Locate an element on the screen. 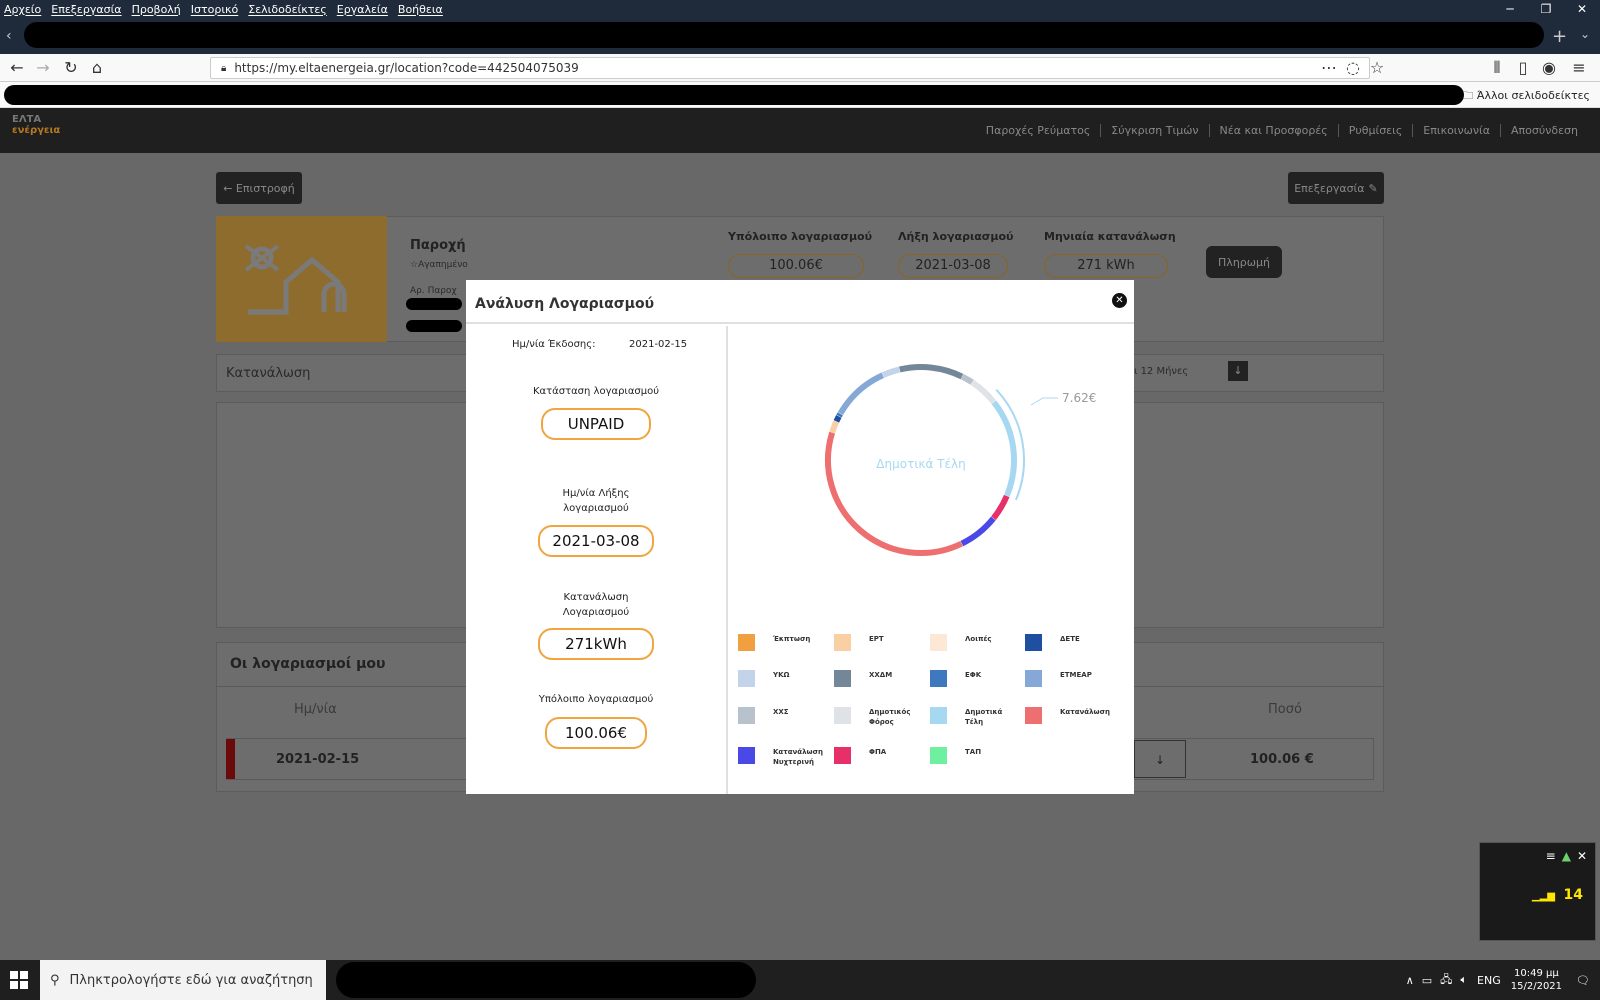  sidebar-icon: ▯ is located at coordinates (1523, 68).